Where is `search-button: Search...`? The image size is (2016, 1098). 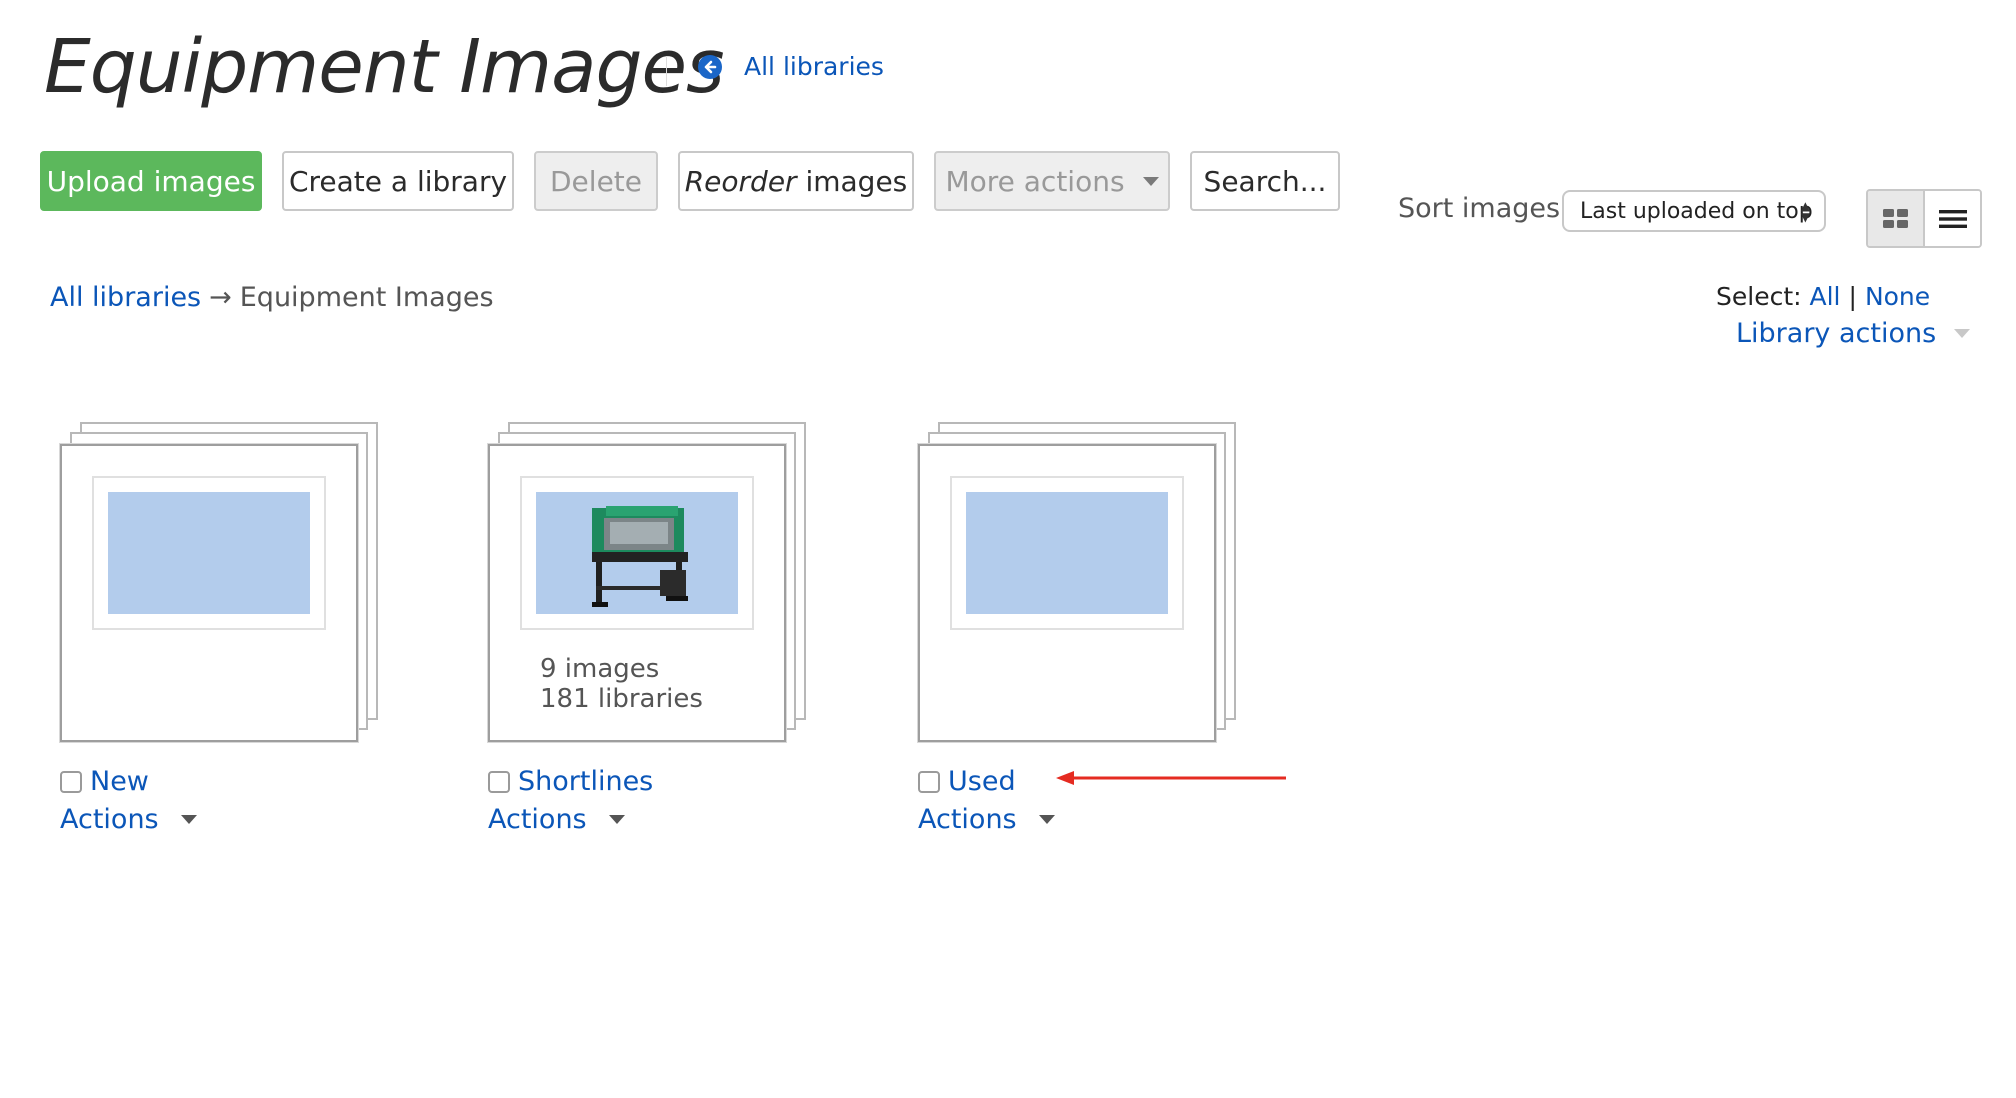 search-button: Search... is located at coordinates (1265, 181).